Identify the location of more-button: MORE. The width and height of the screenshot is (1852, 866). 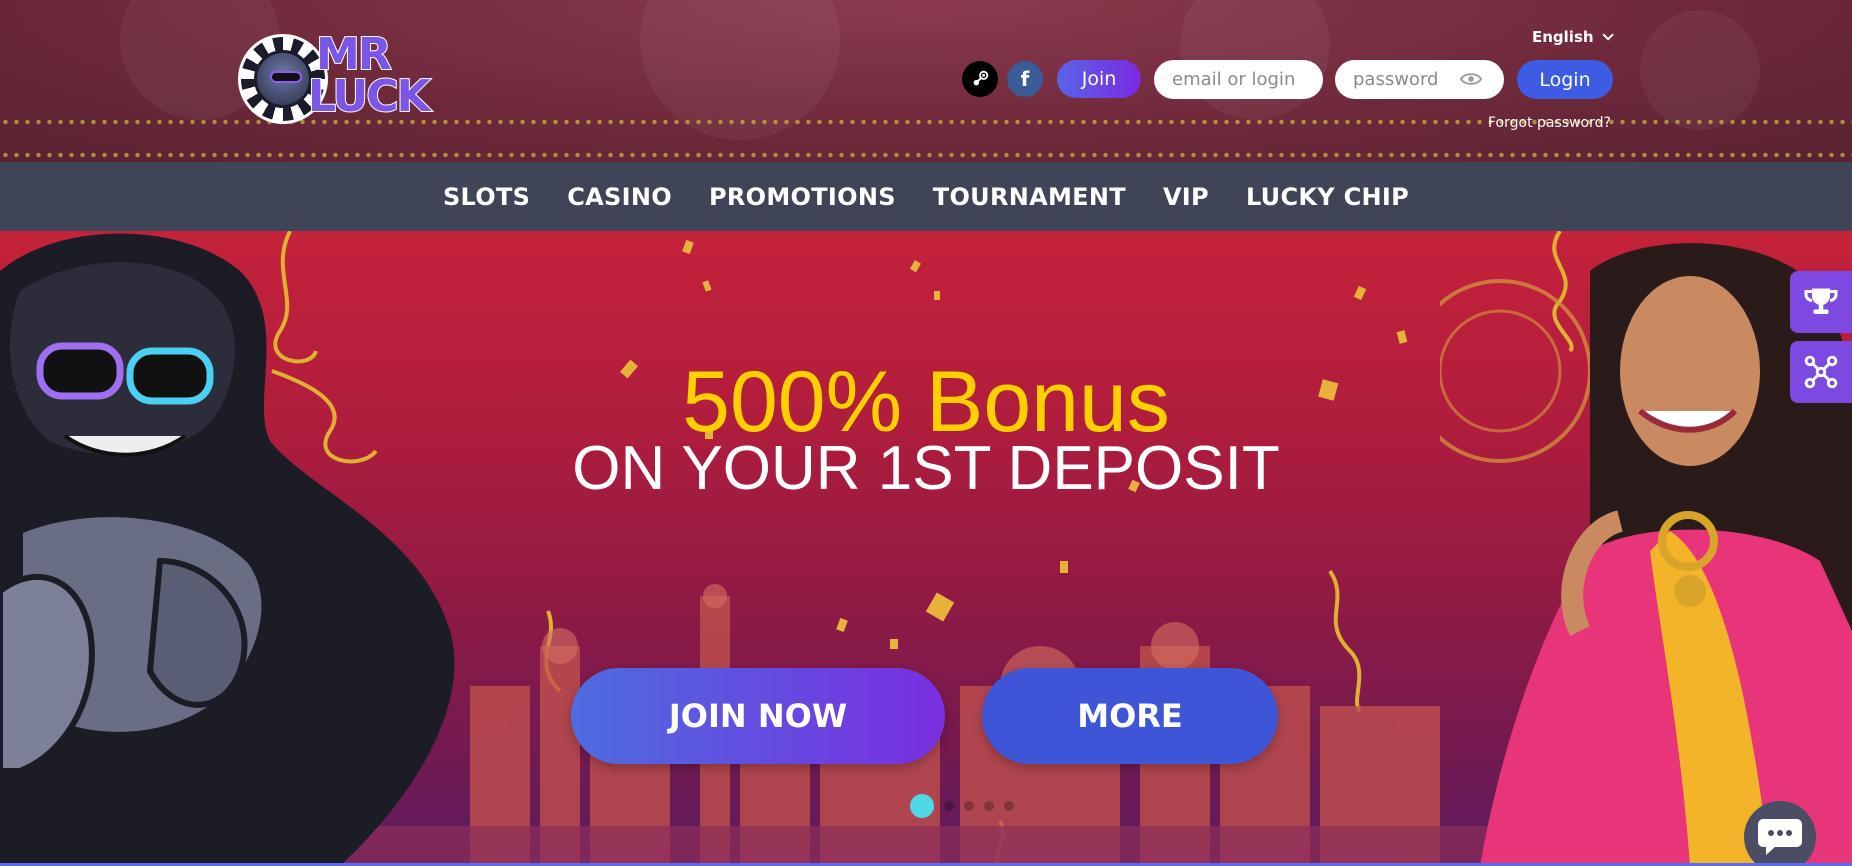
(1130, 716).